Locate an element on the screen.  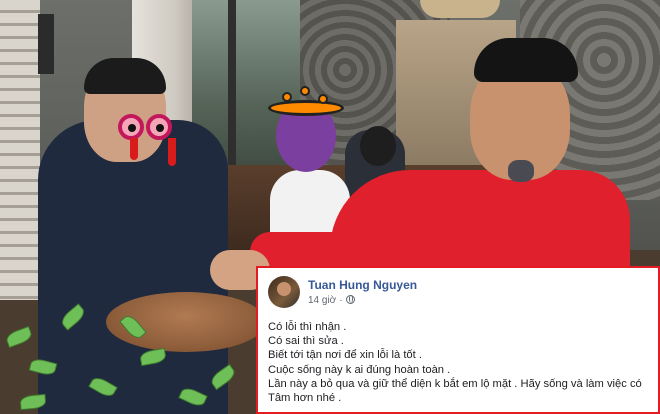
neck-tattoo is located at coordinates (521, 171).